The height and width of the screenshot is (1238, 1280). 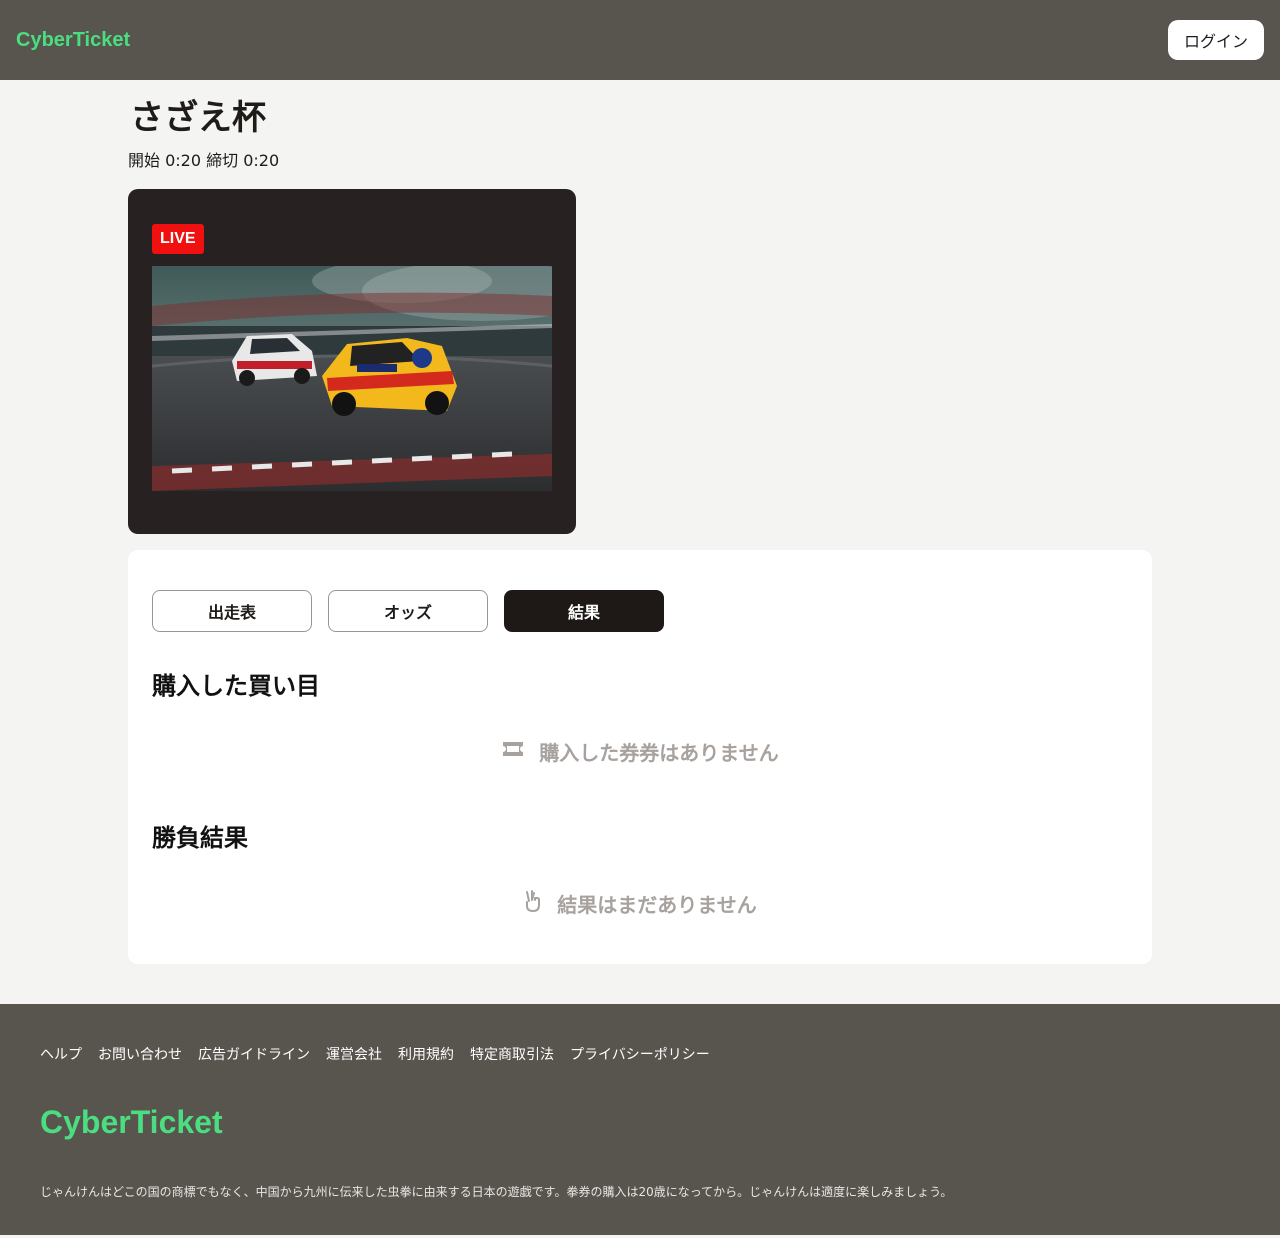 I want to click on login-button: ログイン, so click(x=1215, y=40).